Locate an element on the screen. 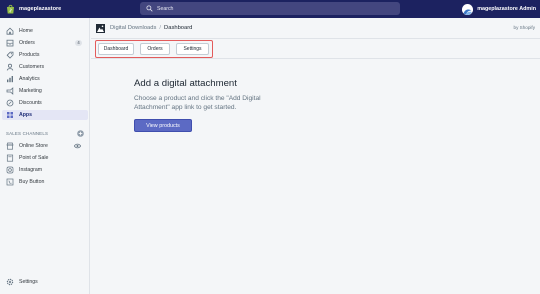 The width and height of the screenshot is (540, 294). add-channel-plus-icon is located at coordinates (80, 133).